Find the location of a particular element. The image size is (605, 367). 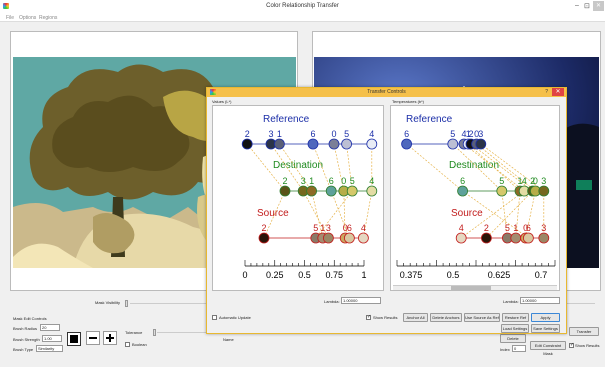

lambda-label-left: Lambda: is located at coordinates (332, 301).